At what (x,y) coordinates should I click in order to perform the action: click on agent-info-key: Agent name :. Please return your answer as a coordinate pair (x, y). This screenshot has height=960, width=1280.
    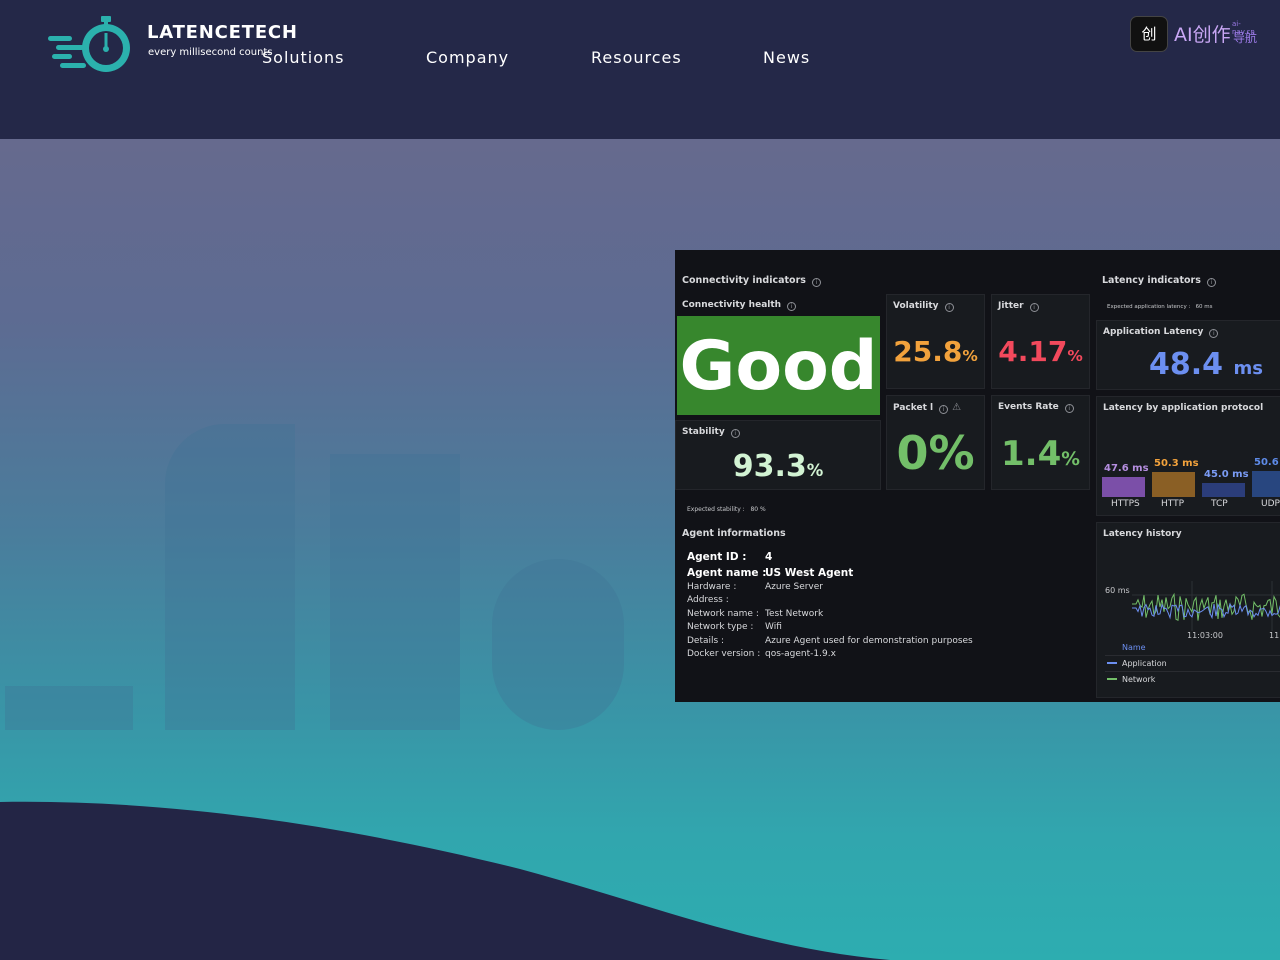
    Looking at the image, I should click on (727, 573).